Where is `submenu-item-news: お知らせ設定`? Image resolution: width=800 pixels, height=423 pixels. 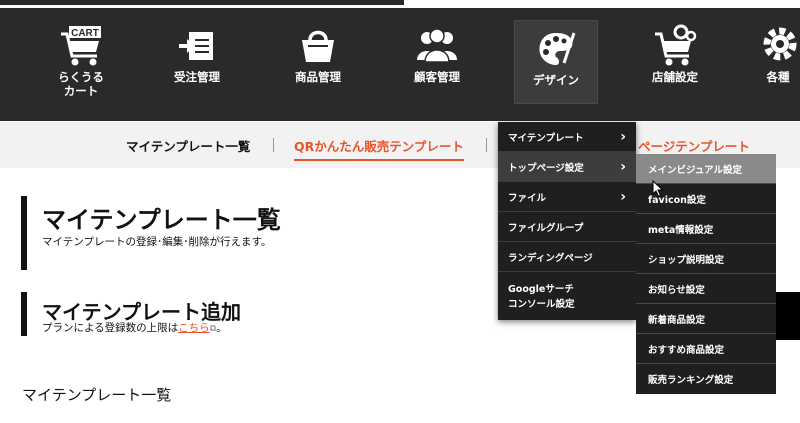
submenu-item-news: お知らせ設定 is located at coordinates (706, 289).